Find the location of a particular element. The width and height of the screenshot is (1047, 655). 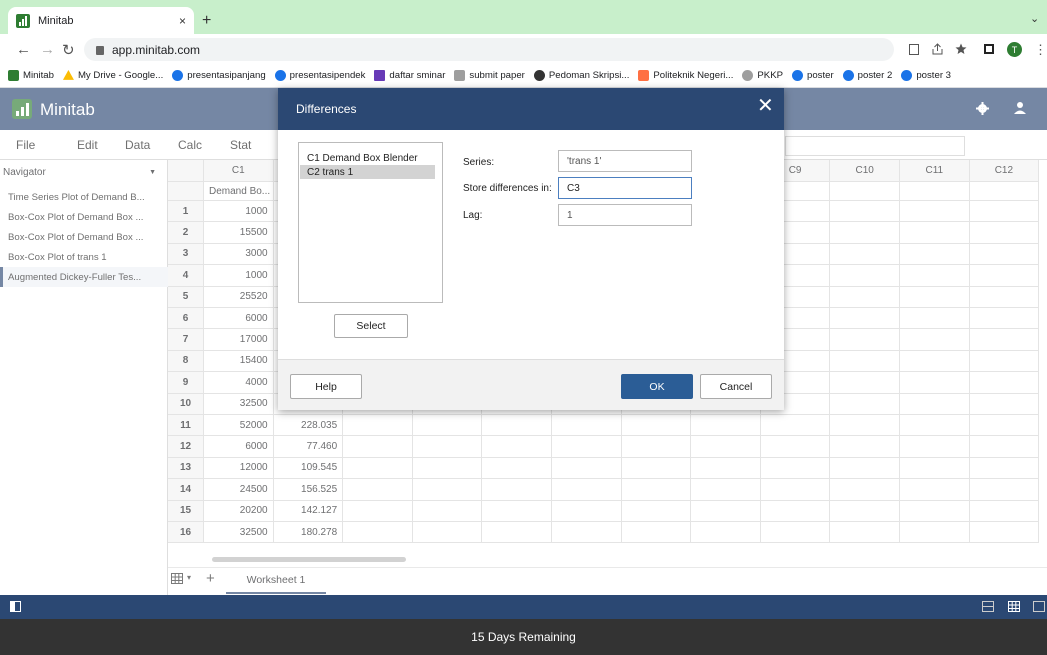

store-differences-input: C3 is located at coordinates (625, 188).